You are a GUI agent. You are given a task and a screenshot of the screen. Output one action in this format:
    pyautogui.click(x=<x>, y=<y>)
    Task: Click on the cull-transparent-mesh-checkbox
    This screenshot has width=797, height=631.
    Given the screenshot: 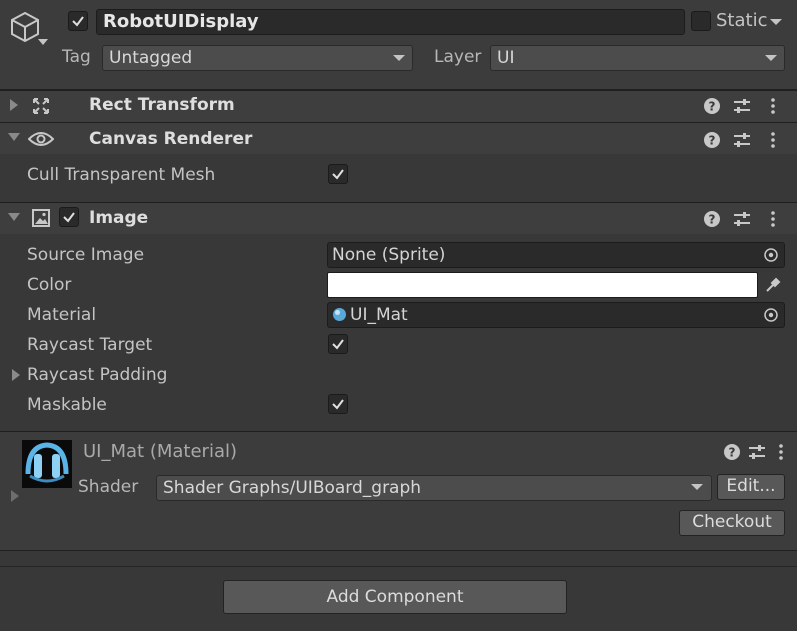 What is the action you would take?
    pyautogui.click(x=338, y=174)
    